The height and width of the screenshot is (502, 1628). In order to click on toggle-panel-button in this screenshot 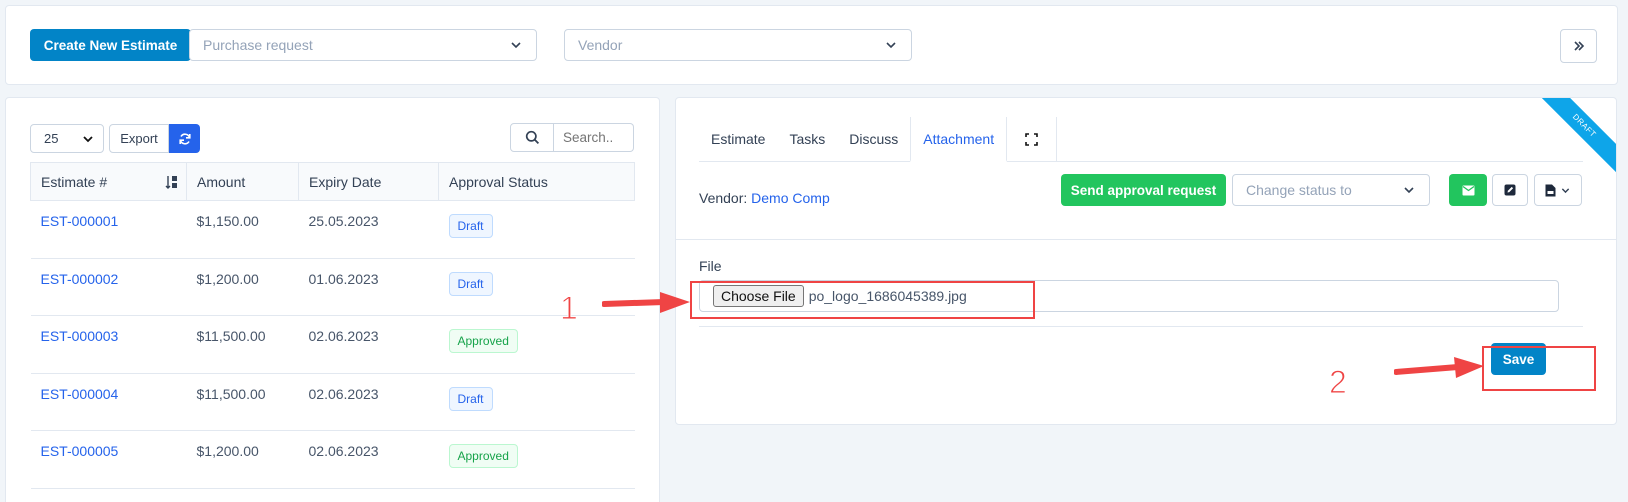, I will do `click(1578, 46)`.